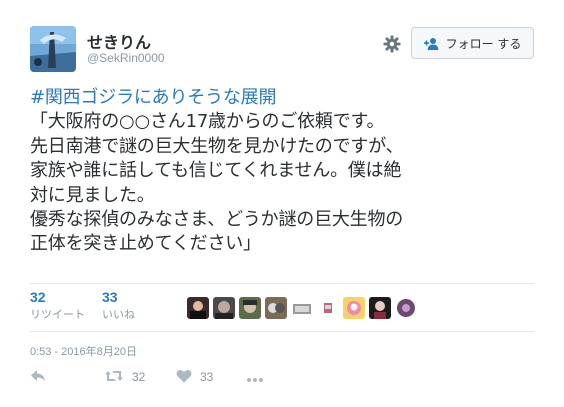  What do you see at coordinates (38, 297) in the screenshot?
I see `retweet-count: 32` at bounding box center [38, 297].